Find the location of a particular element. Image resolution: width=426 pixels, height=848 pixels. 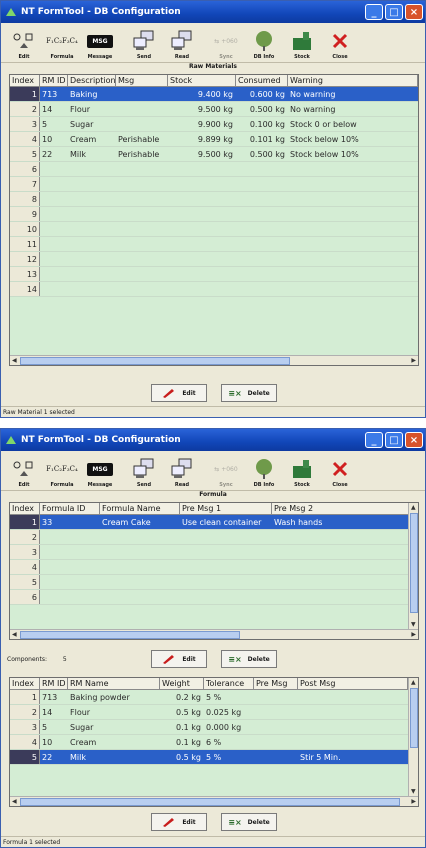

formula-row: 6 is located at coordinates (214, 597).